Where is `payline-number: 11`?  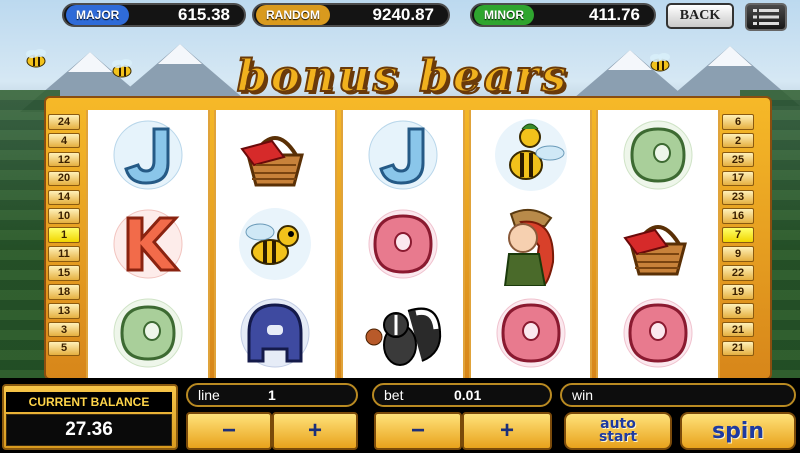
payline-number: 11 is located at coordinates (64, 254).